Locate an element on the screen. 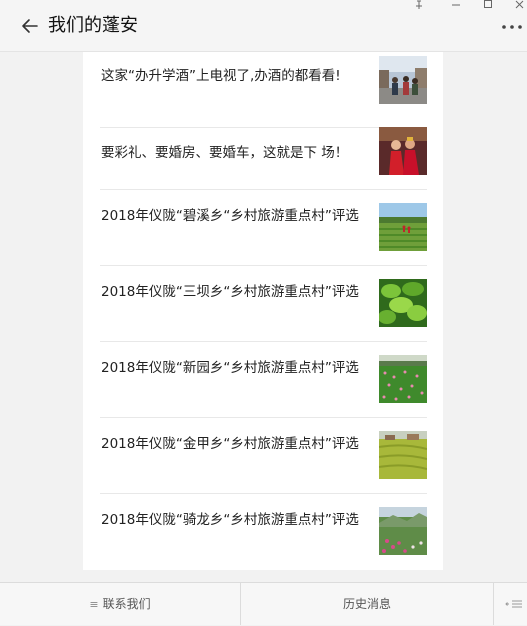  bottom-menu-bar: ≡ 联系我们 历史消息 is located at coordinates (263, 603).